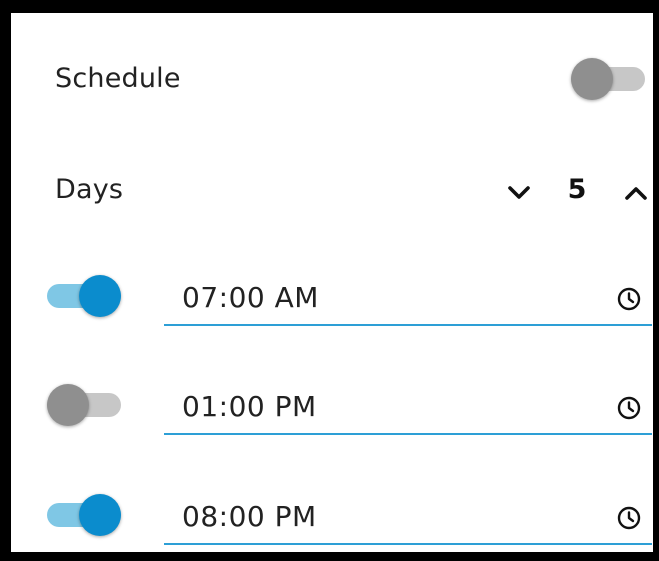  What do you see at coordinates (408, 300) in the screenshot?
I see `time-1-field: 07:00 AM` at bounding box center [408, 300].